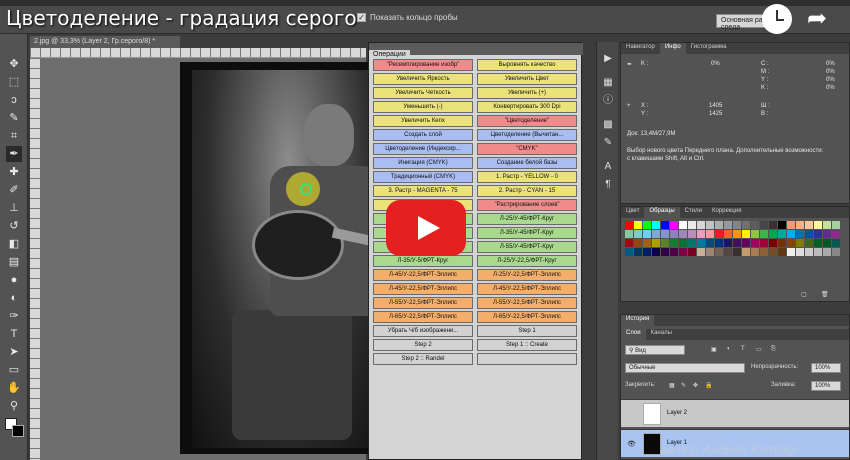 The image size is (850, 460). Describe the element at coordinates (527, 79) in the screenshot. I see `action-button: Увеличить Цвет` at that location.